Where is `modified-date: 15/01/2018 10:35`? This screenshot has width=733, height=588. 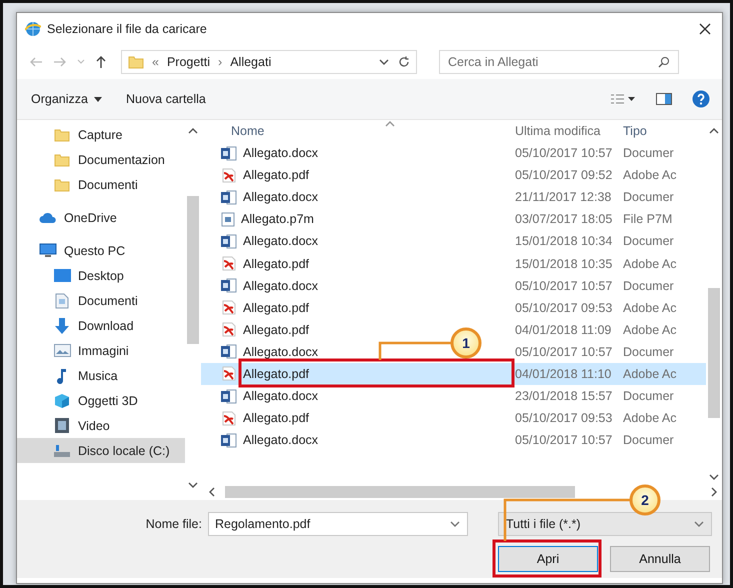 modified-date: 15/01/2018 10:35 is located at coordinates (564, 263).